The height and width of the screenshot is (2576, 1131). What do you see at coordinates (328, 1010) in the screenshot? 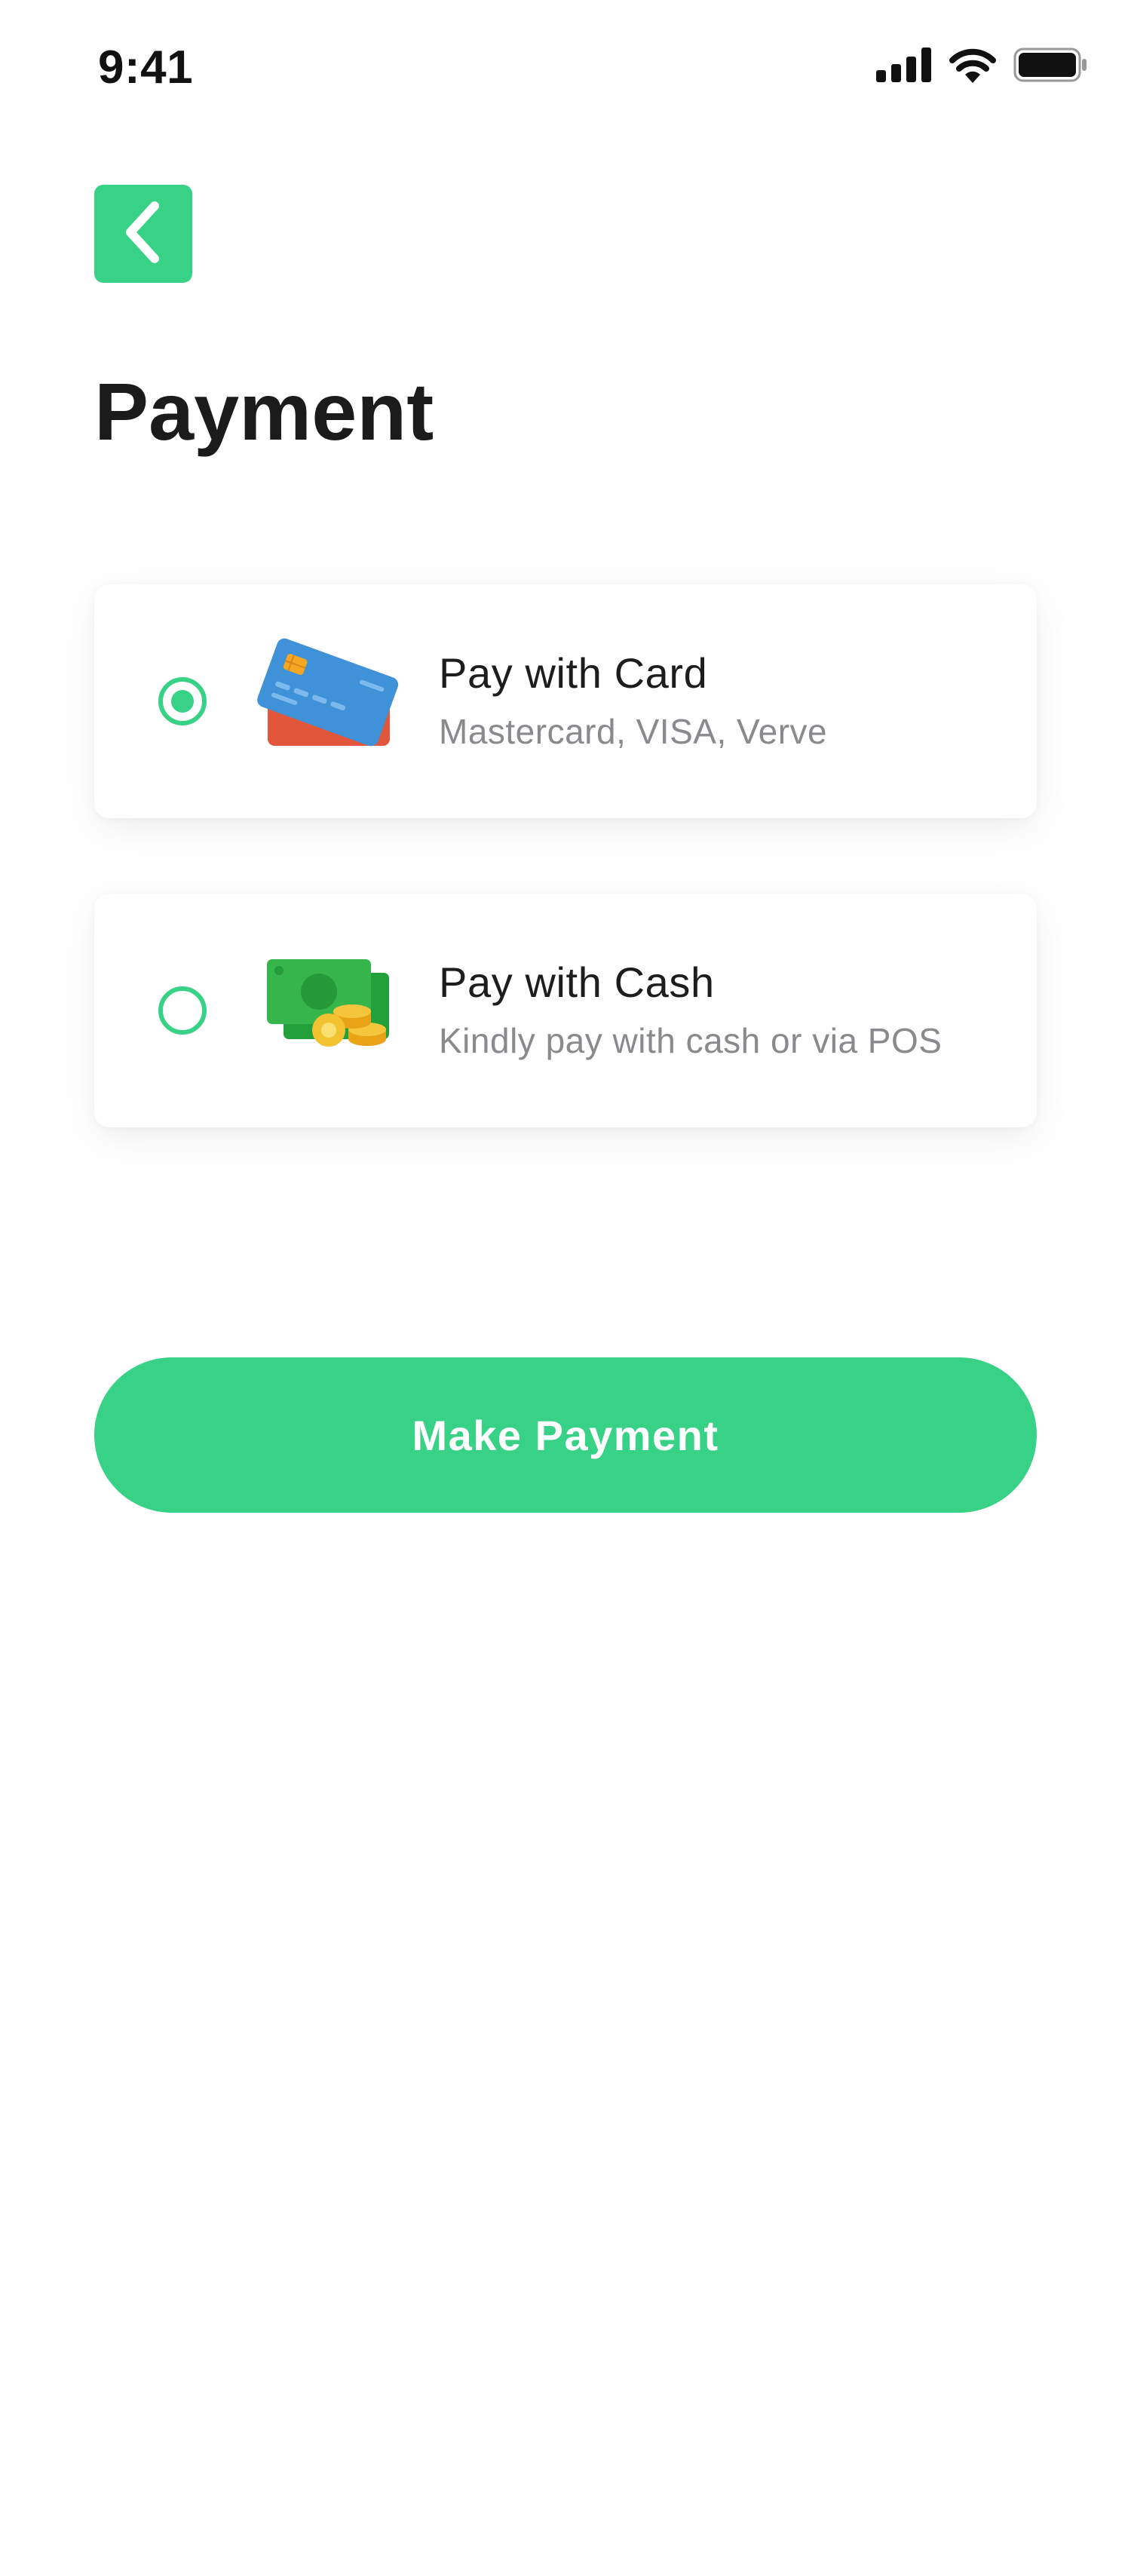
I see `cash-coins-icon` at bounding box center [328, 1010].